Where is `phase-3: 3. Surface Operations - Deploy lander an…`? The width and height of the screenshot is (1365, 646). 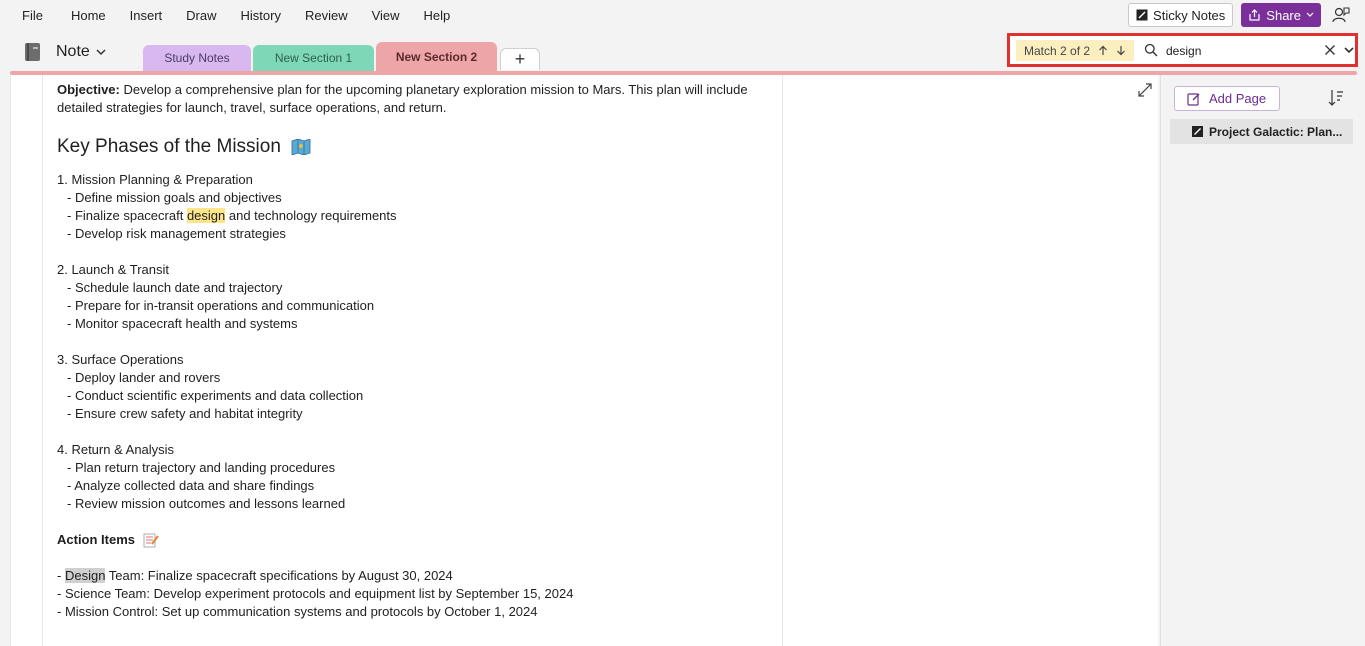 phase-3: 3. Surface Operations - Deploy lander an… is located at coordinates (419, 387).